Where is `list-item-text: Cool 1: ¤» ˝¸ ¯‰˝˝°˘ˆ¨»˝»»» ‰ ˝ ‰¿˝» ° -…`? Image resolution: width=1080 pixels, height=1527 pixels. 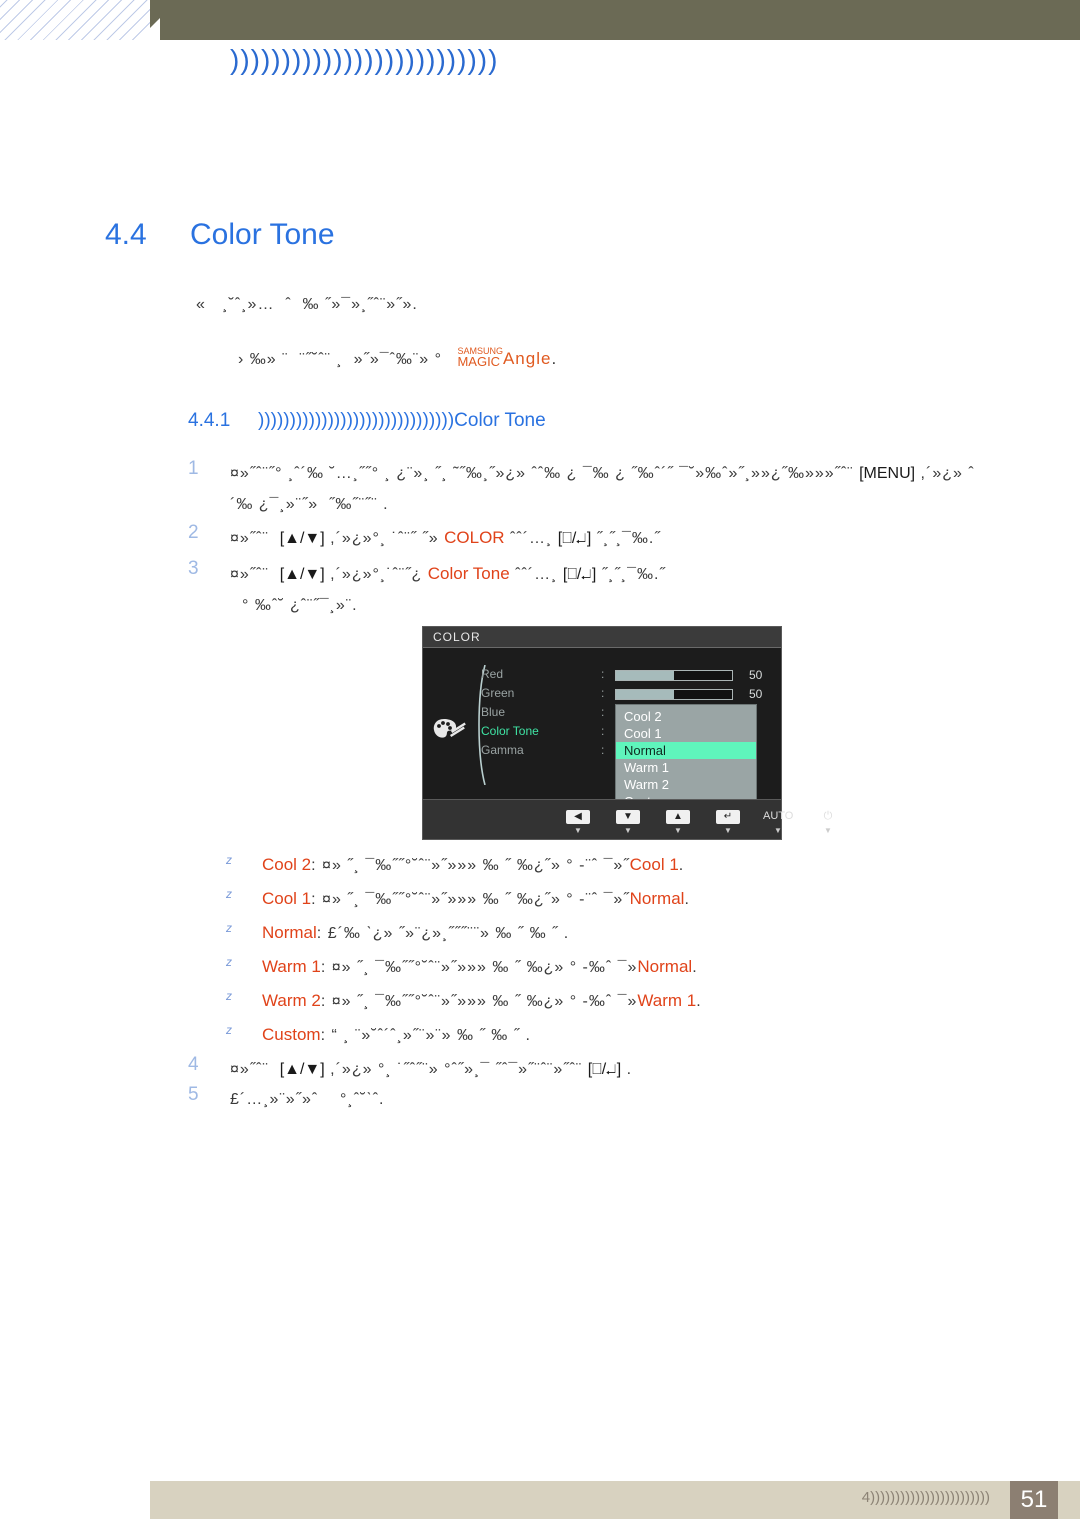
list-item-text: Cool 1: ¤» ˝¸ ¯‰˝˝°˘ˆ¨»˝»»» ‰ ˝ ‰¿˝» ° -… is located at coordinates (476, 898).